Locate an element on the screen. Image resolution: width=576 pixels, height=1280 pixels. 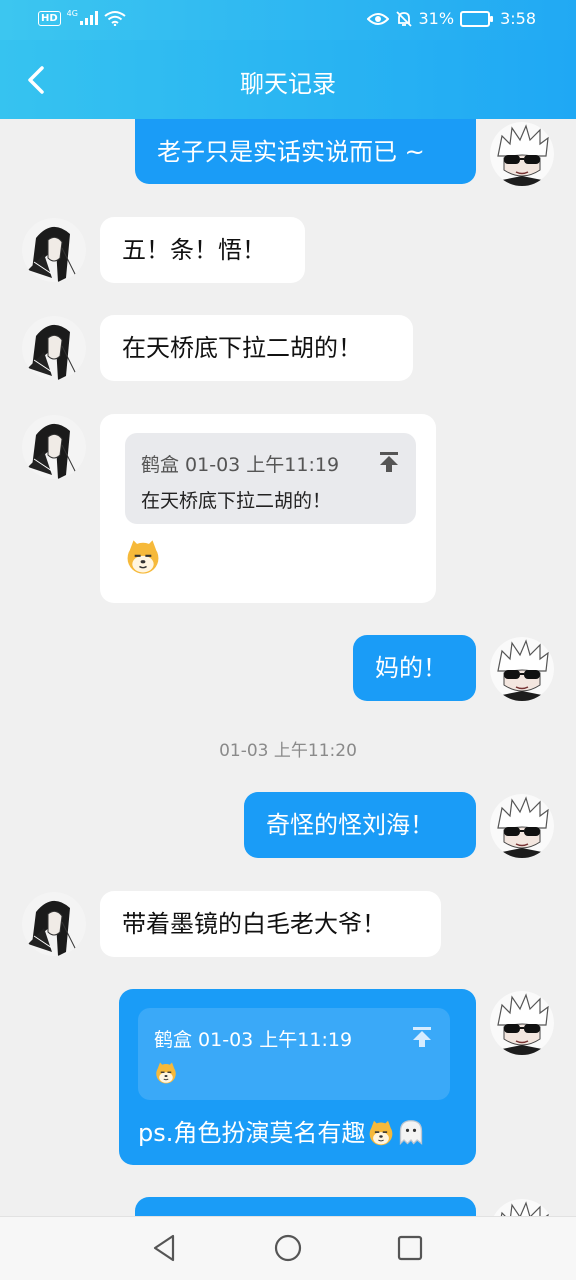
quote-text: 在天桥底下拉二胡的！ is located at coordinates (236, 501).